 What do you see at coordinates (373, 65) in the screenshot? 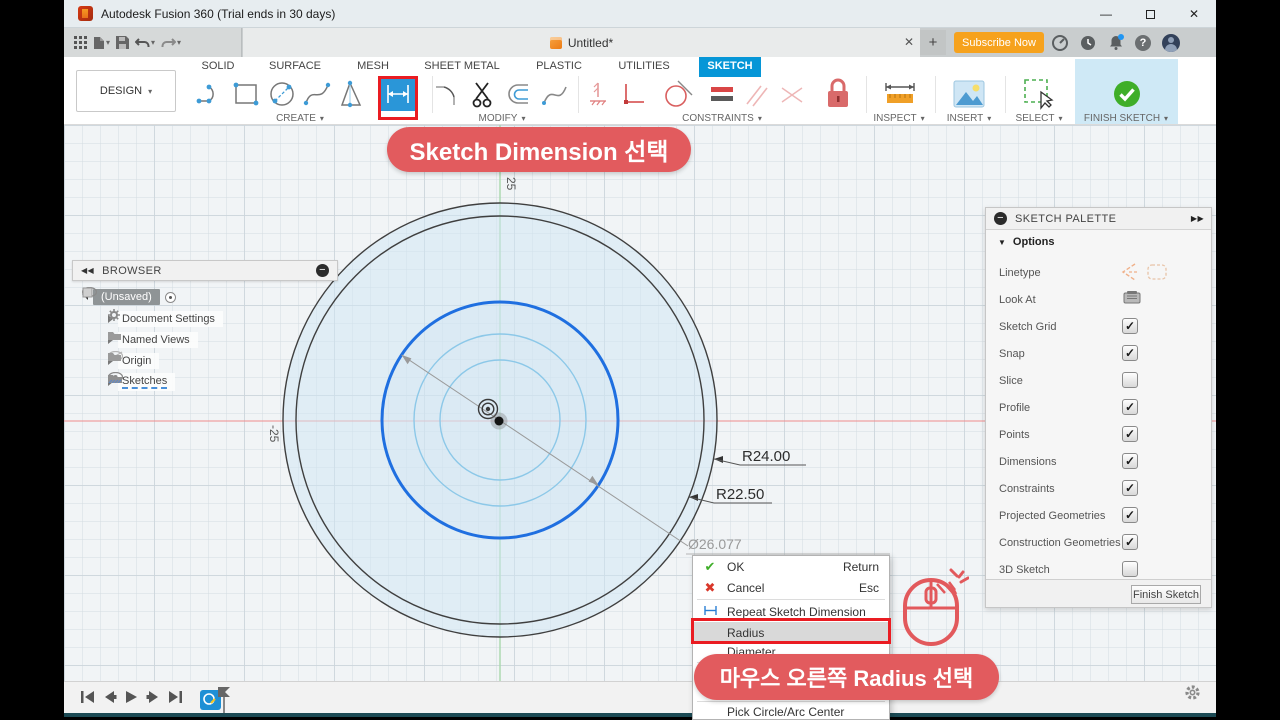
I see `tab-mesh: MESH` at bounding box center [373, 65].